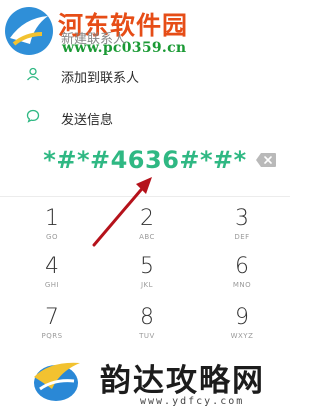  What do you see at coordinates (33, 74) in the screenshot?
I see `person-icon` at bounding box center [33, 74].